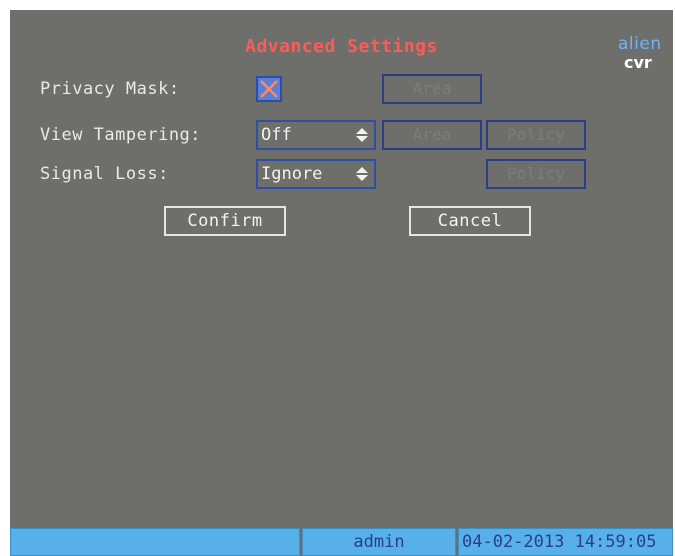 The width and height of the screenshot is (675, 556). I want to click on tampering-policy-button: Policy, so click(536, 135).